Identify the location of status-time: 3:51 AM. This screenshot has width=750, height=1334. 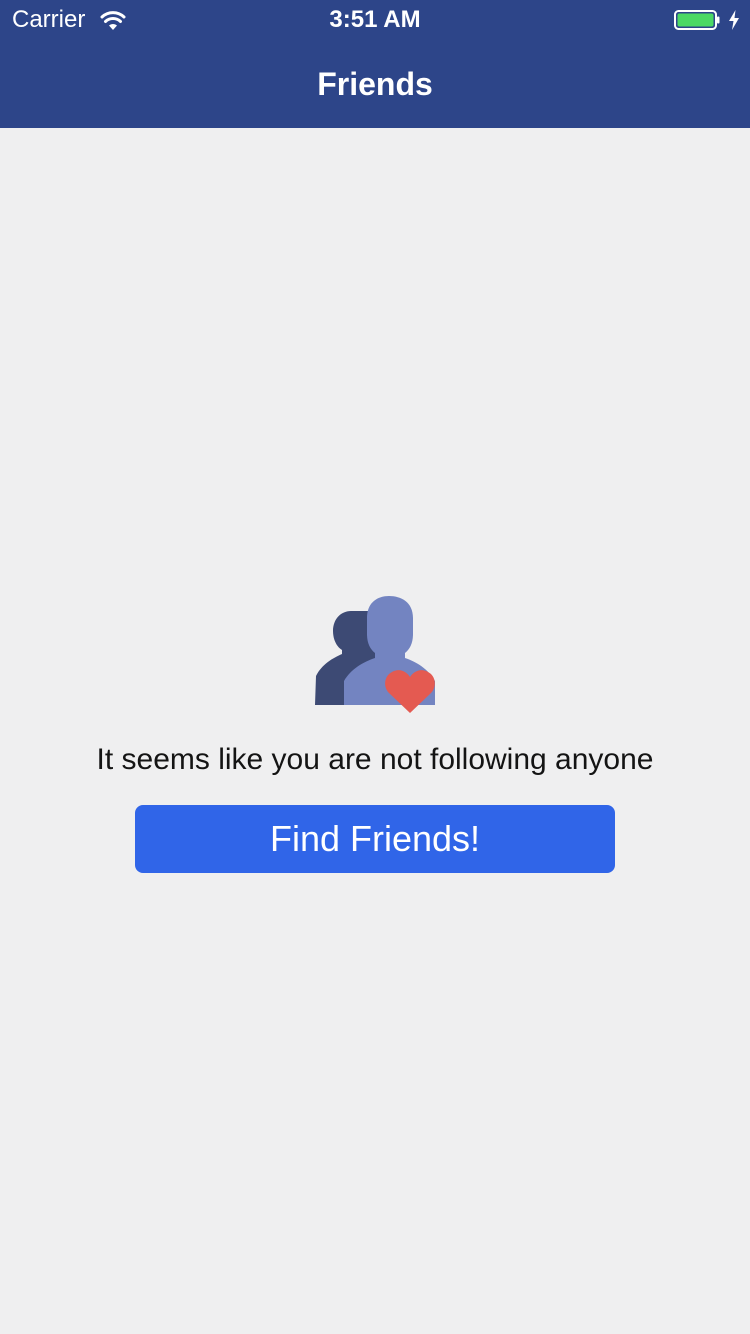
(375, 19).